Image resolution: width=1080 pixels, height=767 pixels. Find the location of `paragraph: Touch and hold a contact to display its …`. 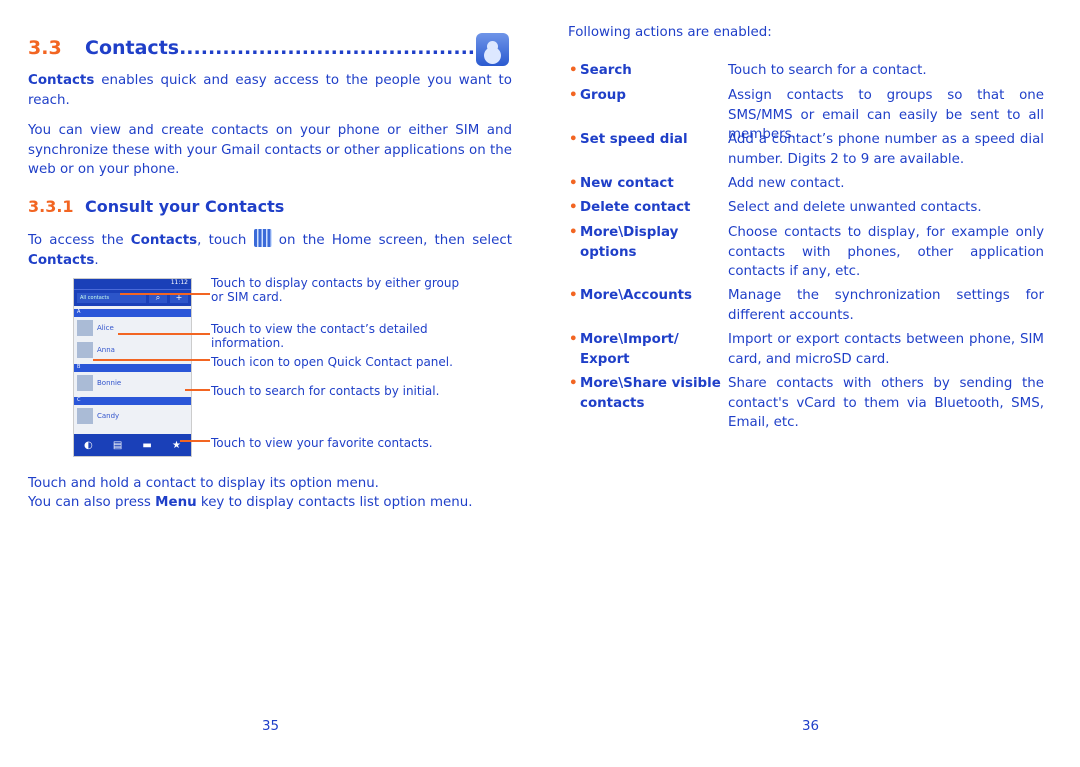

paragraph: Touch and hold a contact to display its … is located at coordinates (203, 483).